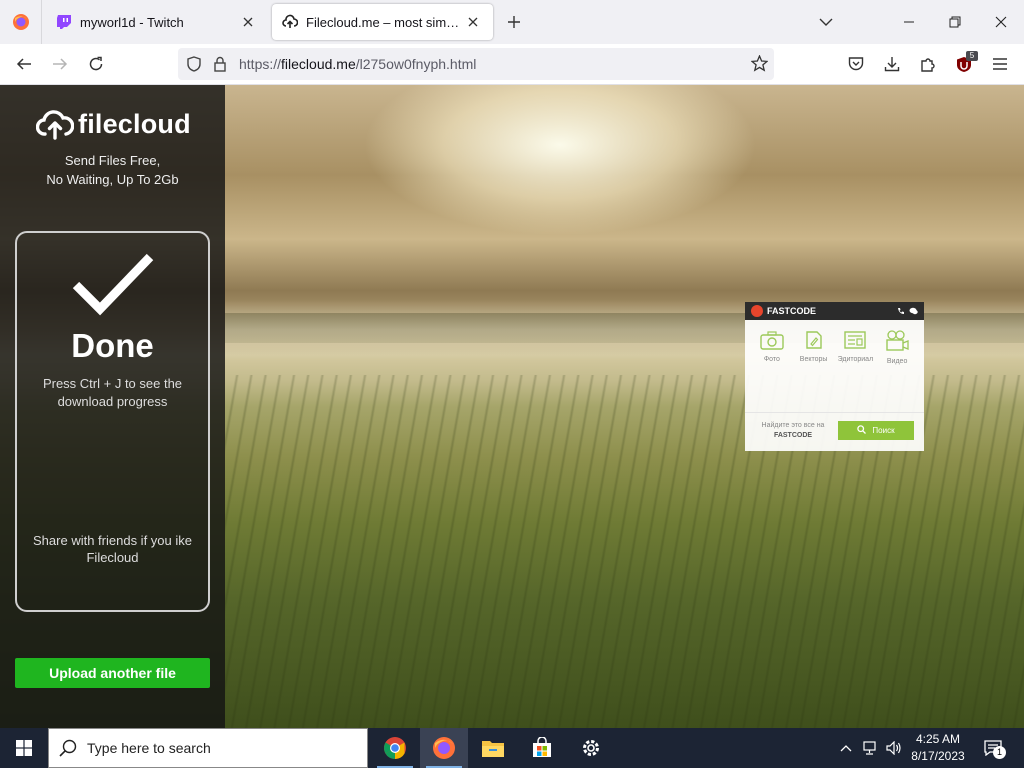 Image resolution: width=1024 pixels, height=768 pixels. Describe the element at coordinates (112, 673) in the screenshot. I see `upload-another-file-button: Upload another file` at that location.